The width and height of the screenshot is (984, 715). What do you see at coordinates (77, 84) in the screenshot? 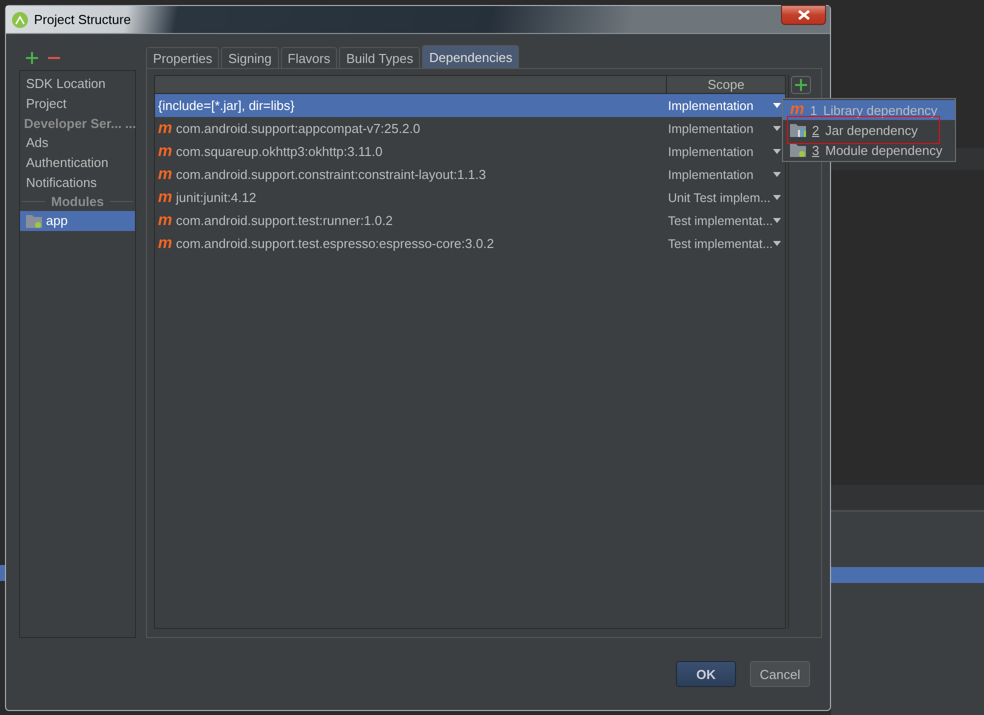
I see `sidebar-item: SDK Location` at bounding box center [77, 84].